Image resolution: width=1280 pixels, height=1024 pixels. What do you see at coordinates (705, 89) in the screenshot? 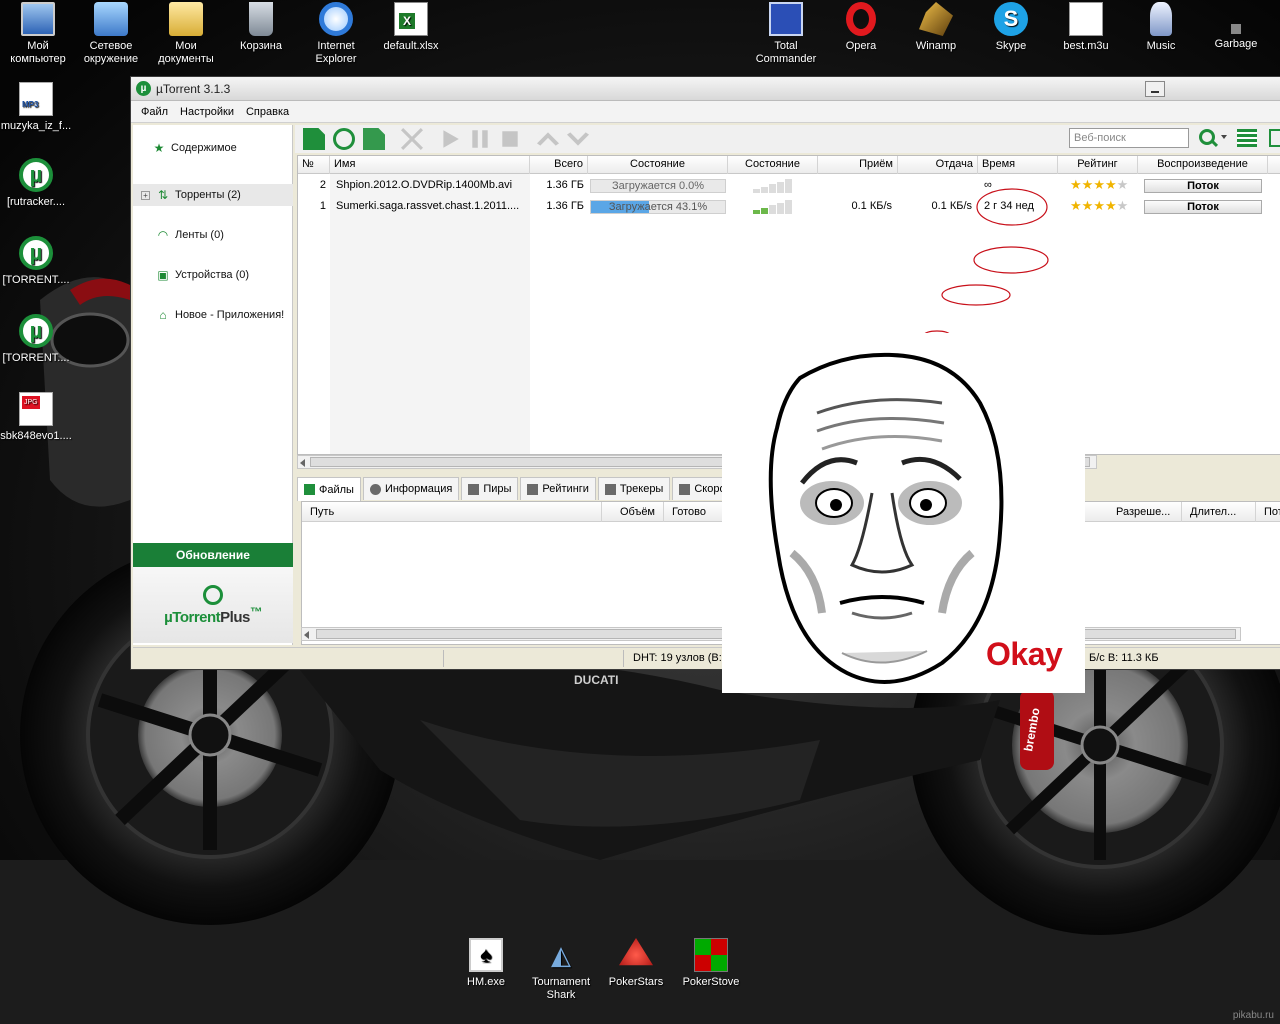
I see `window-titlebar: µ µTorrent 3.1.3` at bounding box center [705, 89].